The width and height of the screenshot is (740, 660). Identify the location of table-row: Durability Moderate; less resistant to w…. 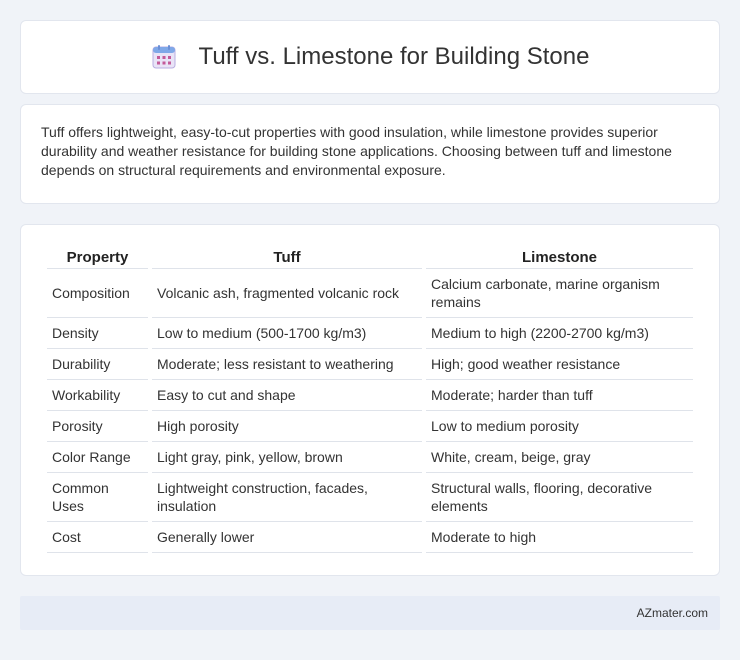
(370, 364).